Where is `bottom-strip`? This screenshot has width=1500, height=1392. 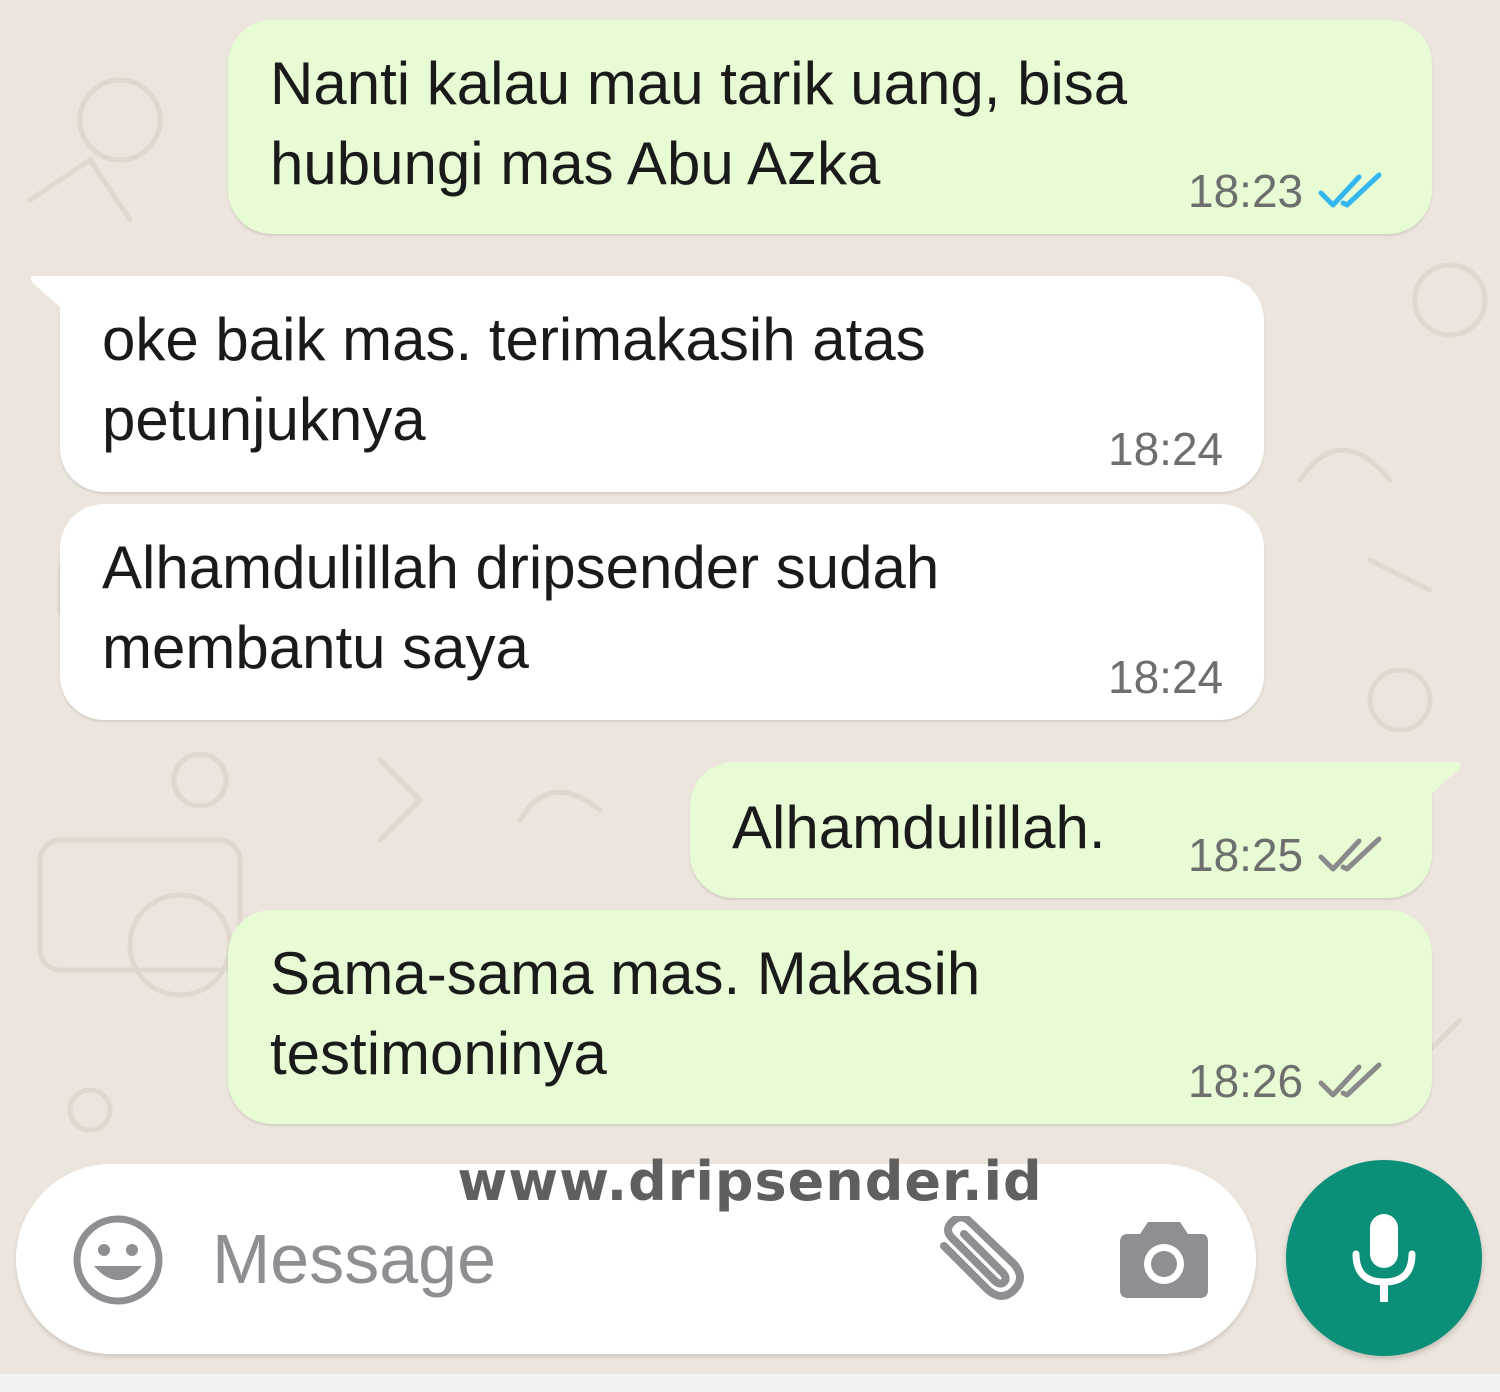
bottom-strip is located at coordinates (750, 1383).